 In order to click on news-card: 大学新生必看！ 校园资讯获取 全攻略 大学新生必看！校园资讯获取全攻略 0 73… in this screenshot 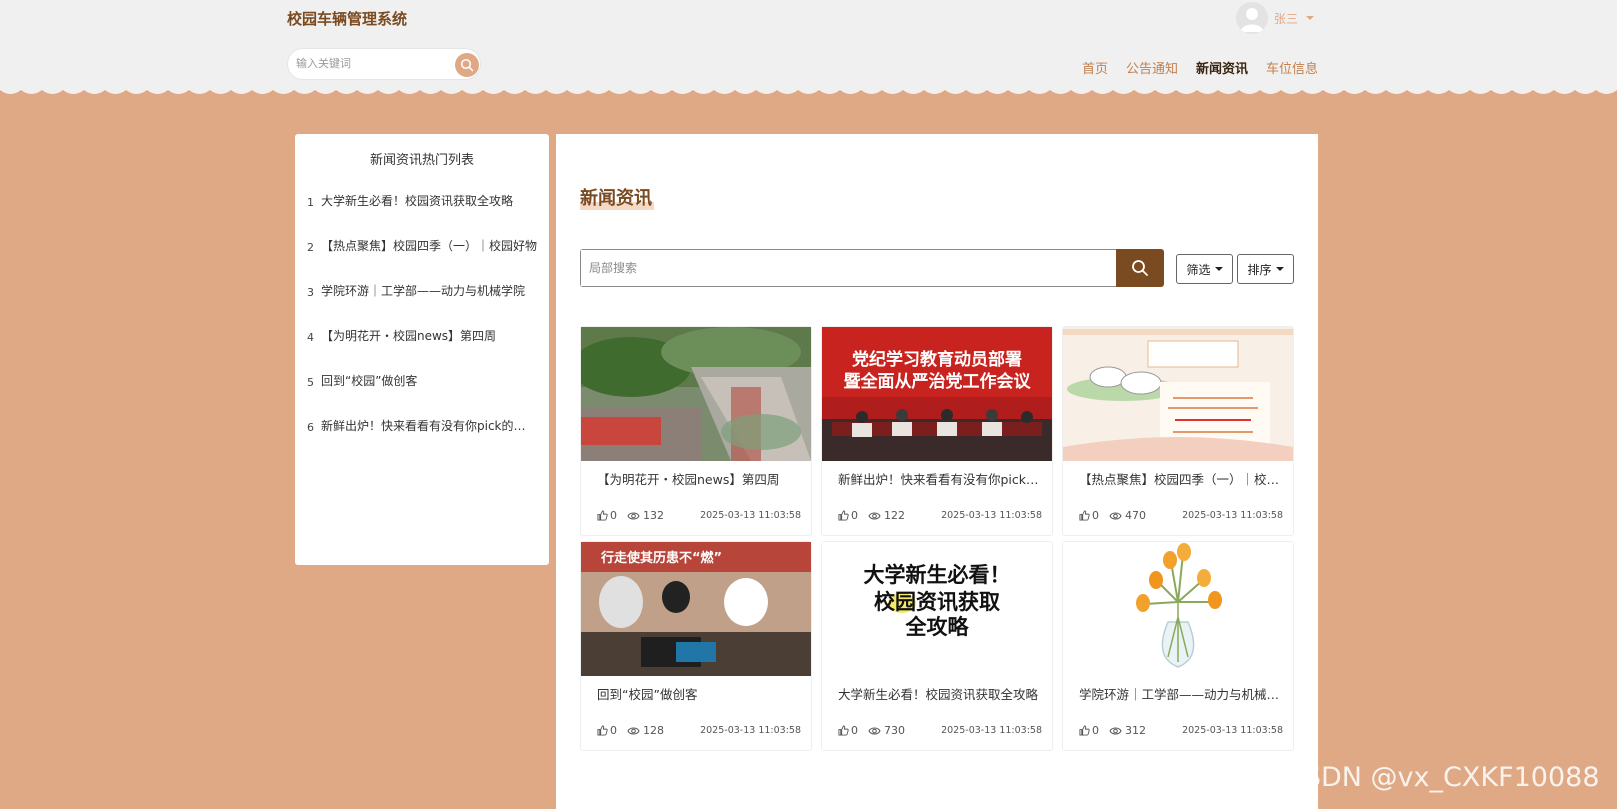, I will do `click(937, 646)`.